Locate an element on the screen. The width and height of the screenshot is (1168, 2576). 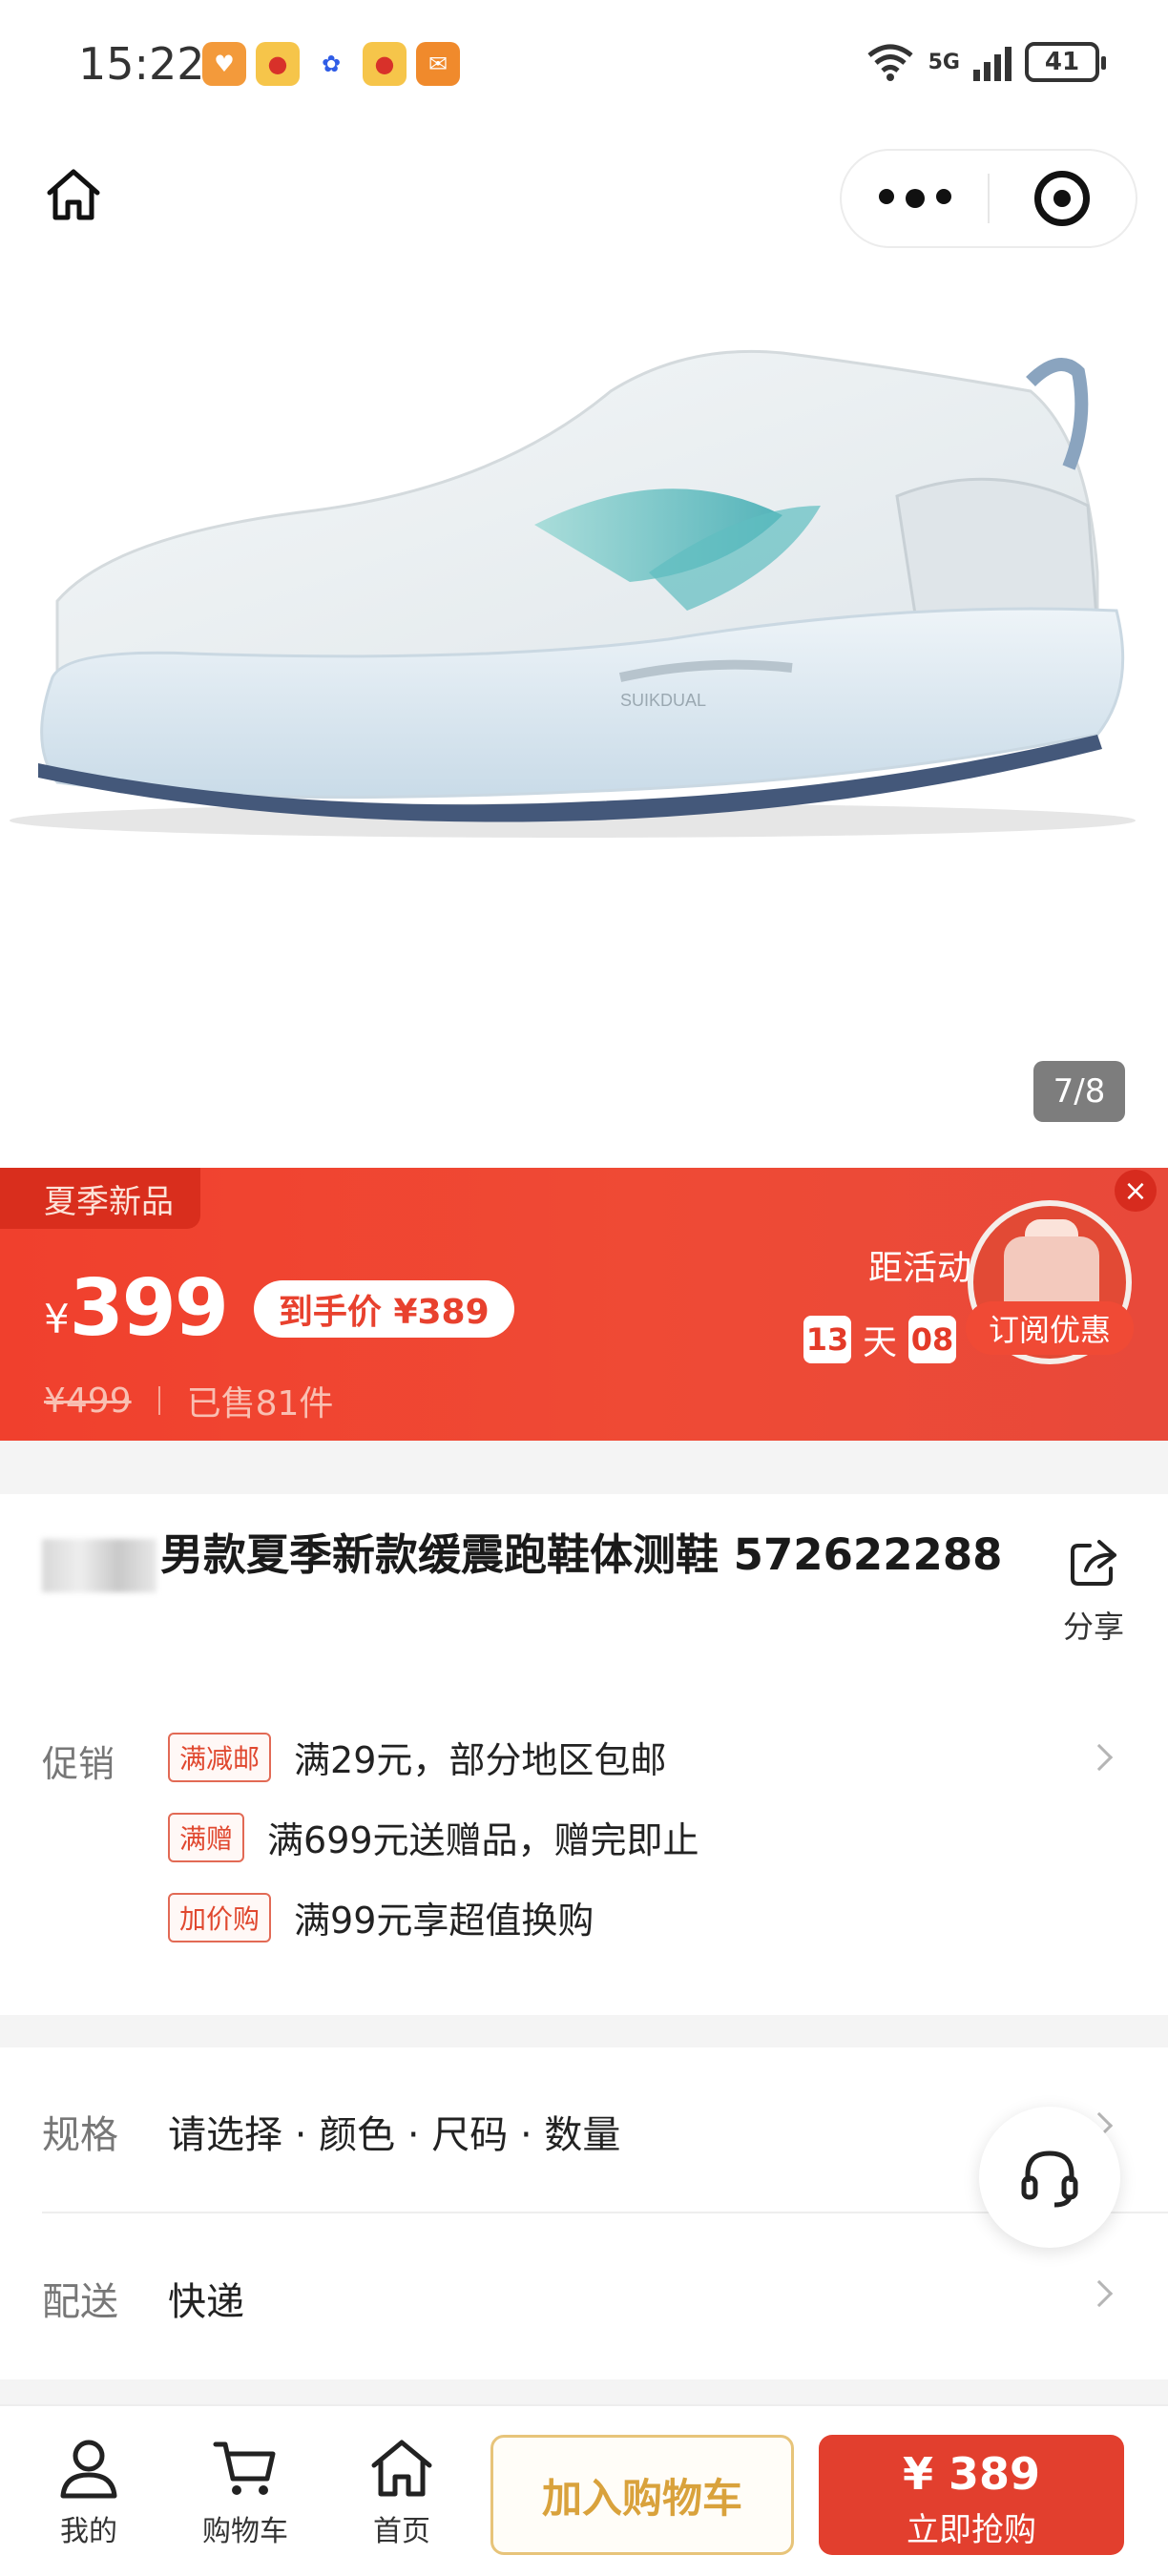
product-title: 男款夏季新款缓震跑鞋体测鞋 572622288 is located at coordinates (582, 1554).